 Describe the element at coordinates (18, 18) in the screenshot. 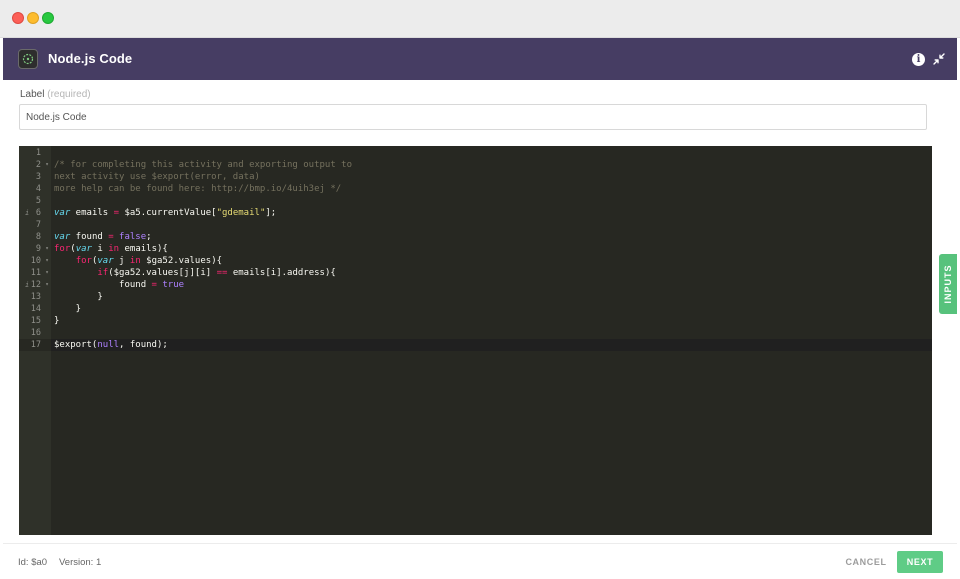

I see `close-window-button` at that location.